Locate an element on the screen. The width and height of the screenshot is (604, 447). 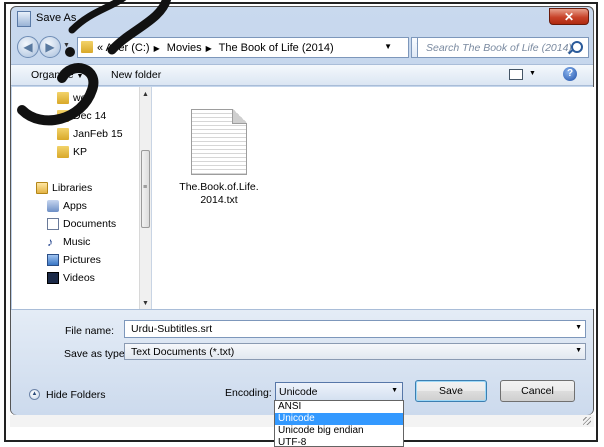
save-button: Save is located at coordinates (451, 391).